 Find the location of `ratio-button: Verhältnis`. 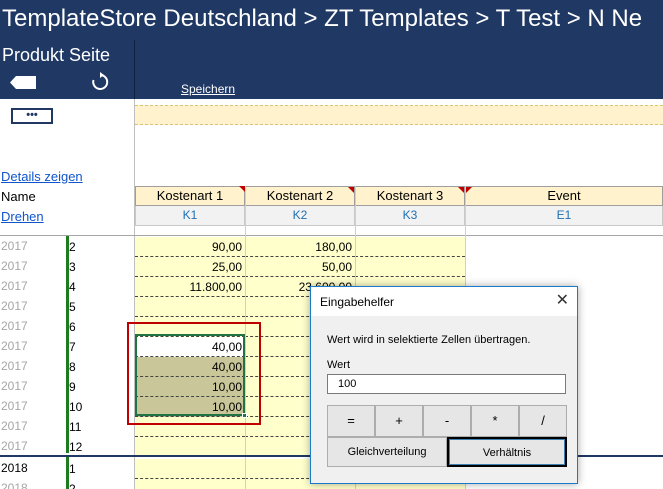

ratio-button: Verhältnis is located at coordinates (507, 452).